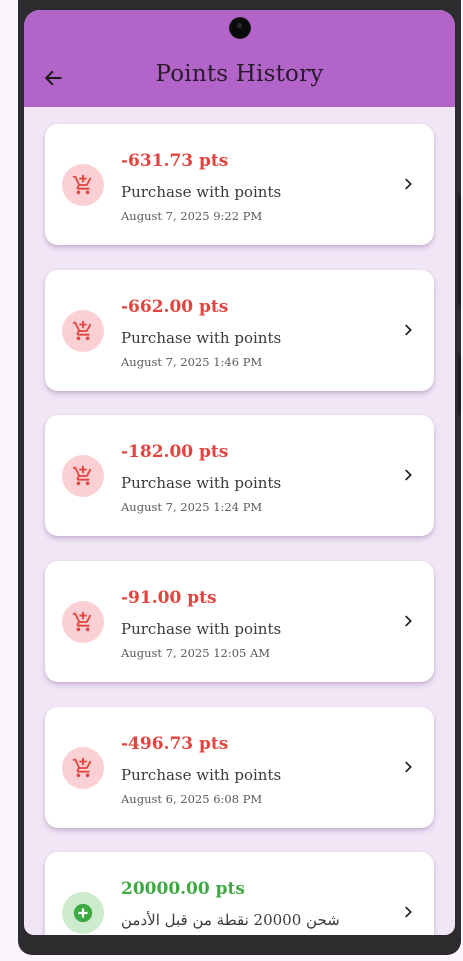 The height and width of the screenshot is (961, 463). I want to click on transaction-date: August 7, 2025 12:05 AM, so click(196, 653).